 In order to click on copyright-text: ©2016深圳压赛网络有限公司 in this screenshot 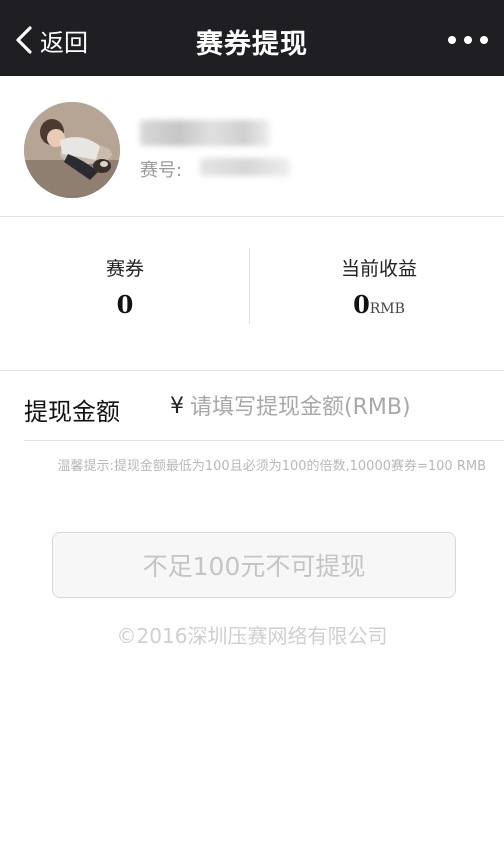, I will do `click(252, 636)`.